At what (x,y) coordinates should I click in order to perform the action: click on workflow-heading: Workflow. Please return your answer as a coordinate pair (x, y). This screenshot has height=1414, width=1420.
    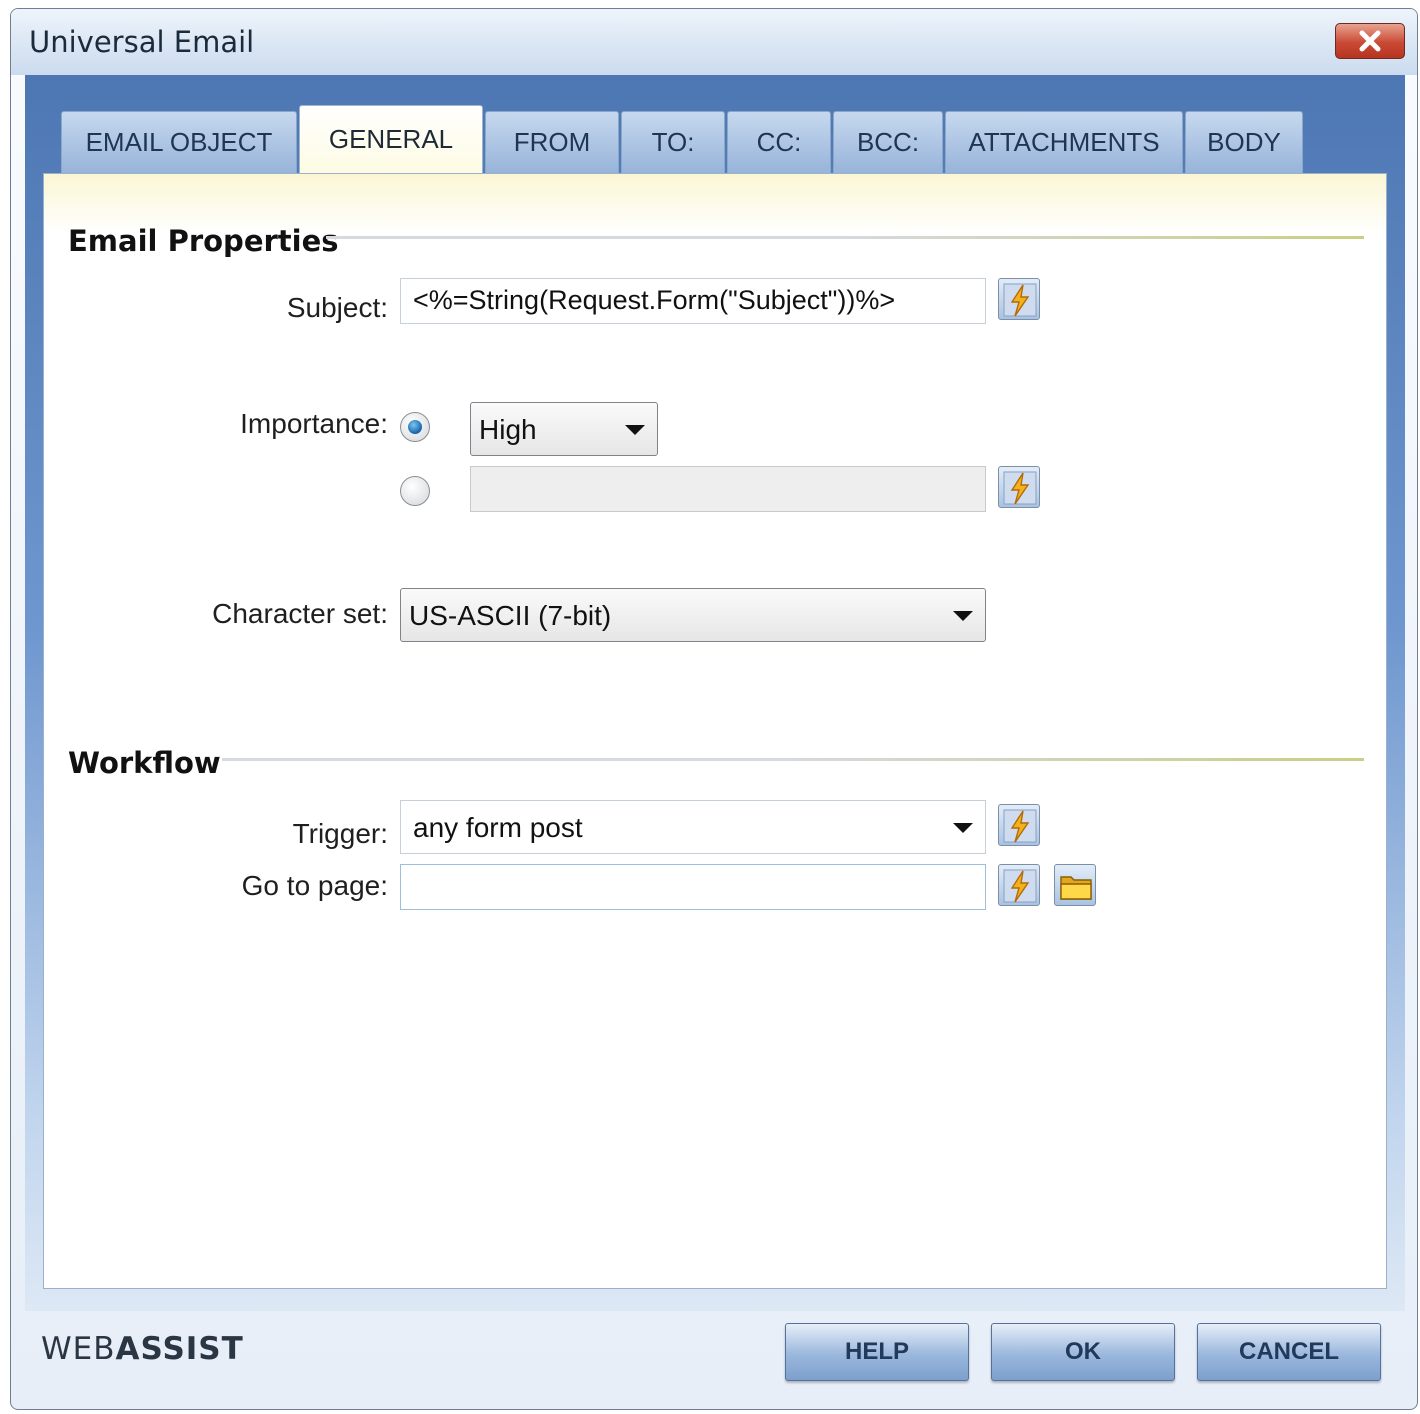
    Looking at the image, I should click on (144, 763).